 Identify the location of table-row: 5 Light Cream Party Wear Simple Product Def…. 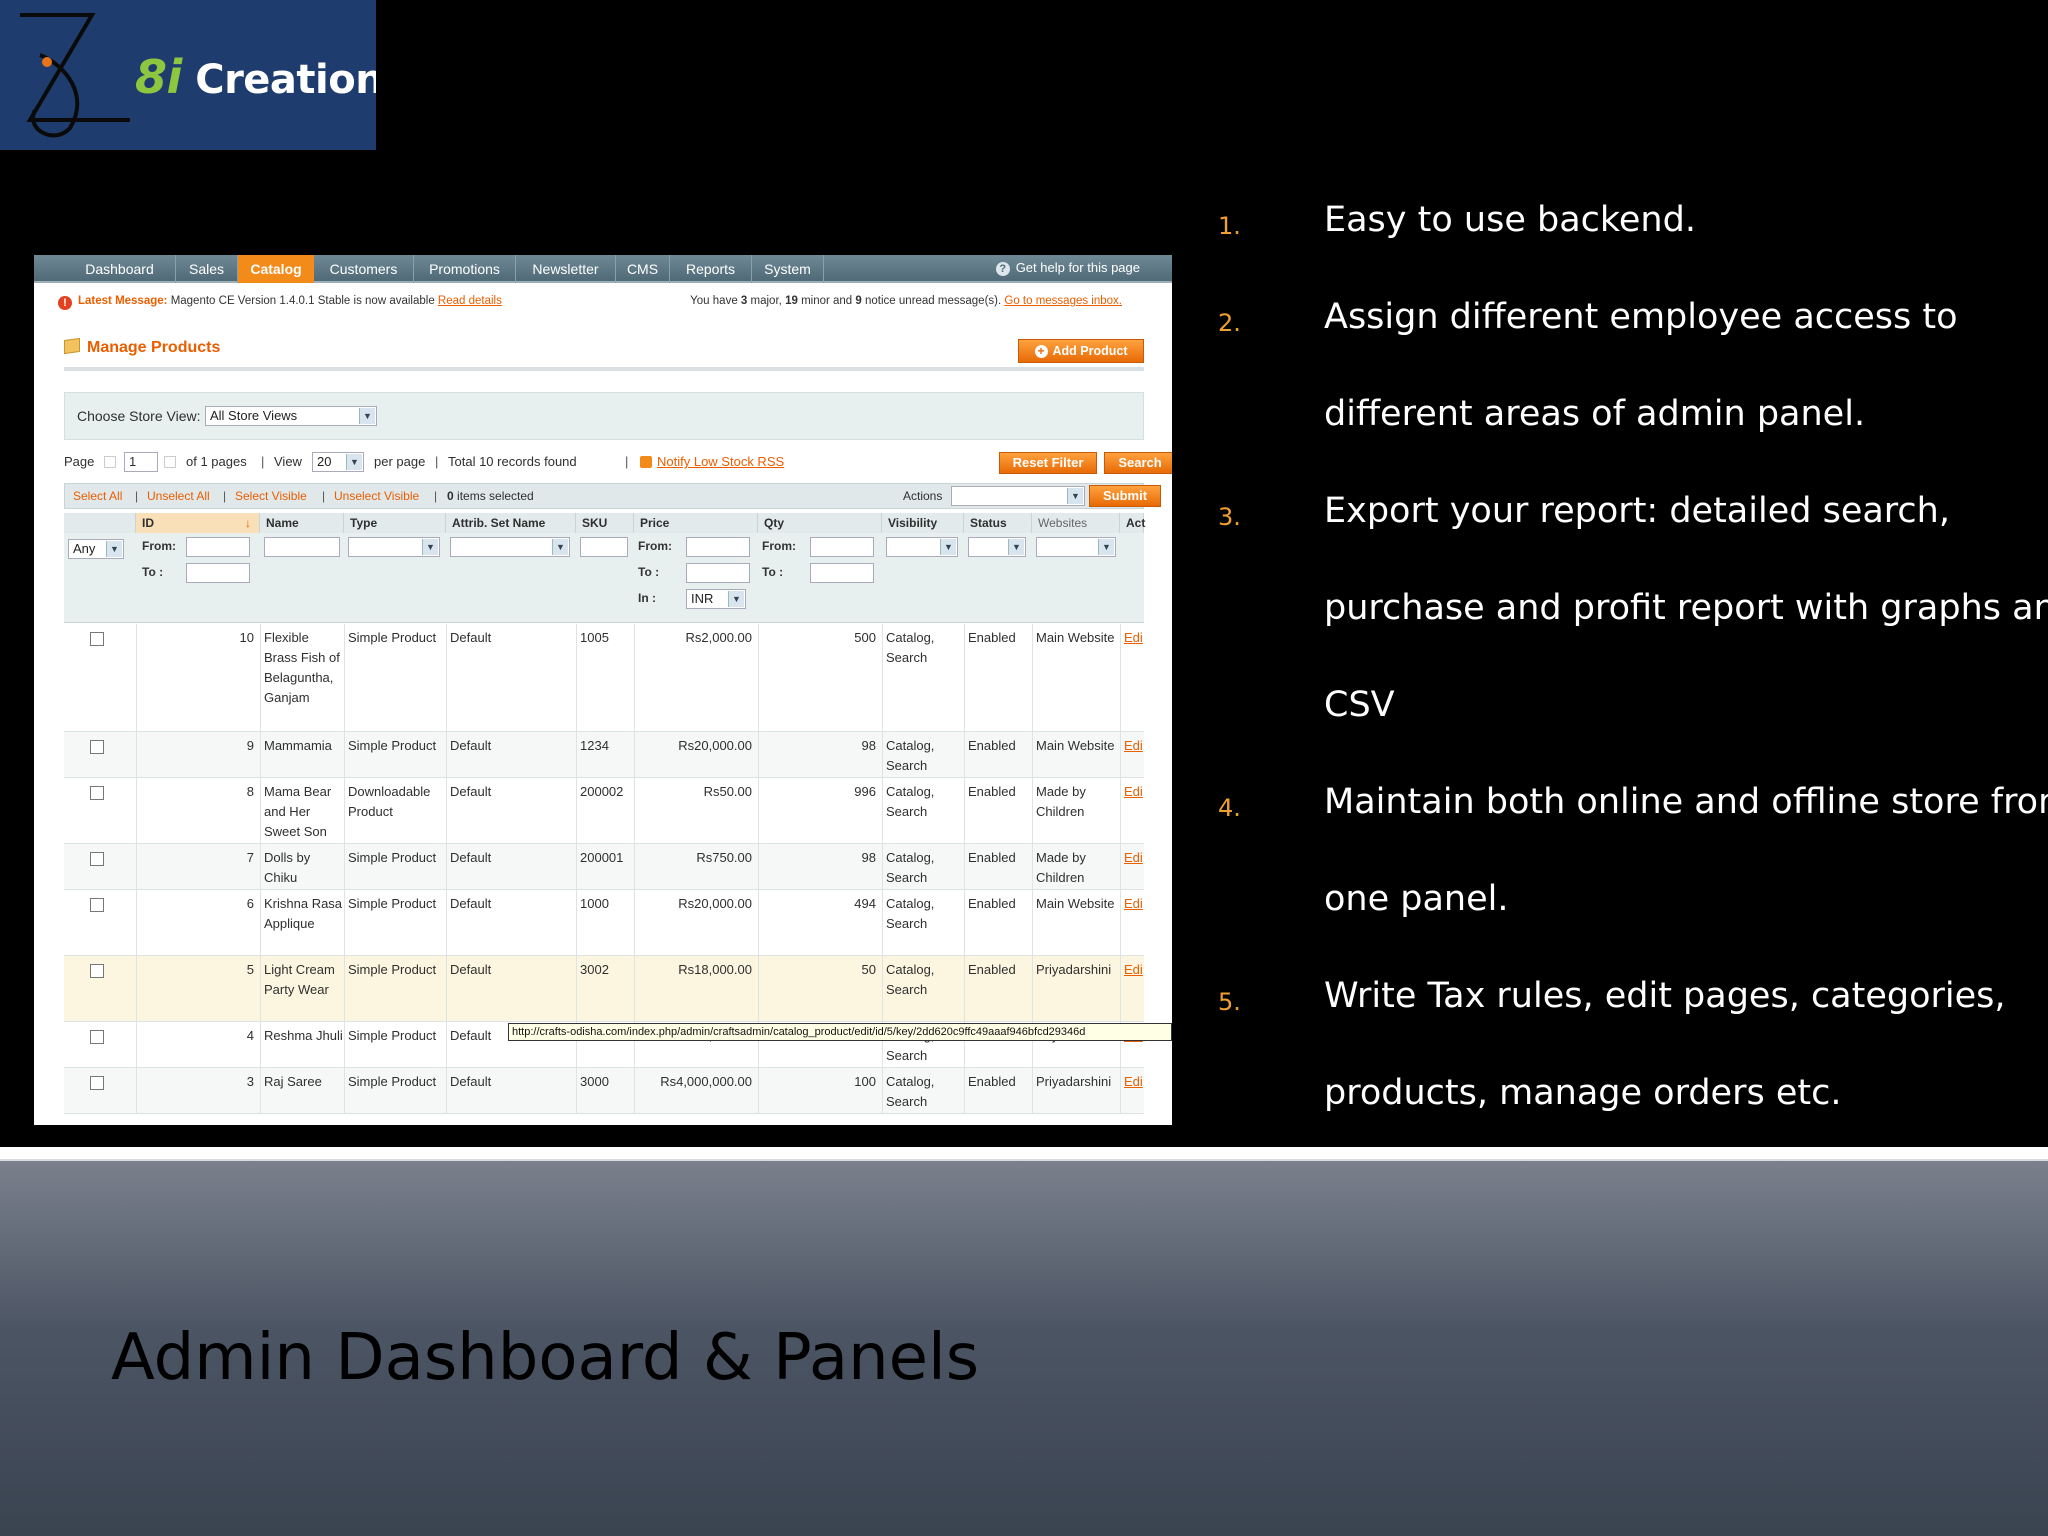
(604, 989).